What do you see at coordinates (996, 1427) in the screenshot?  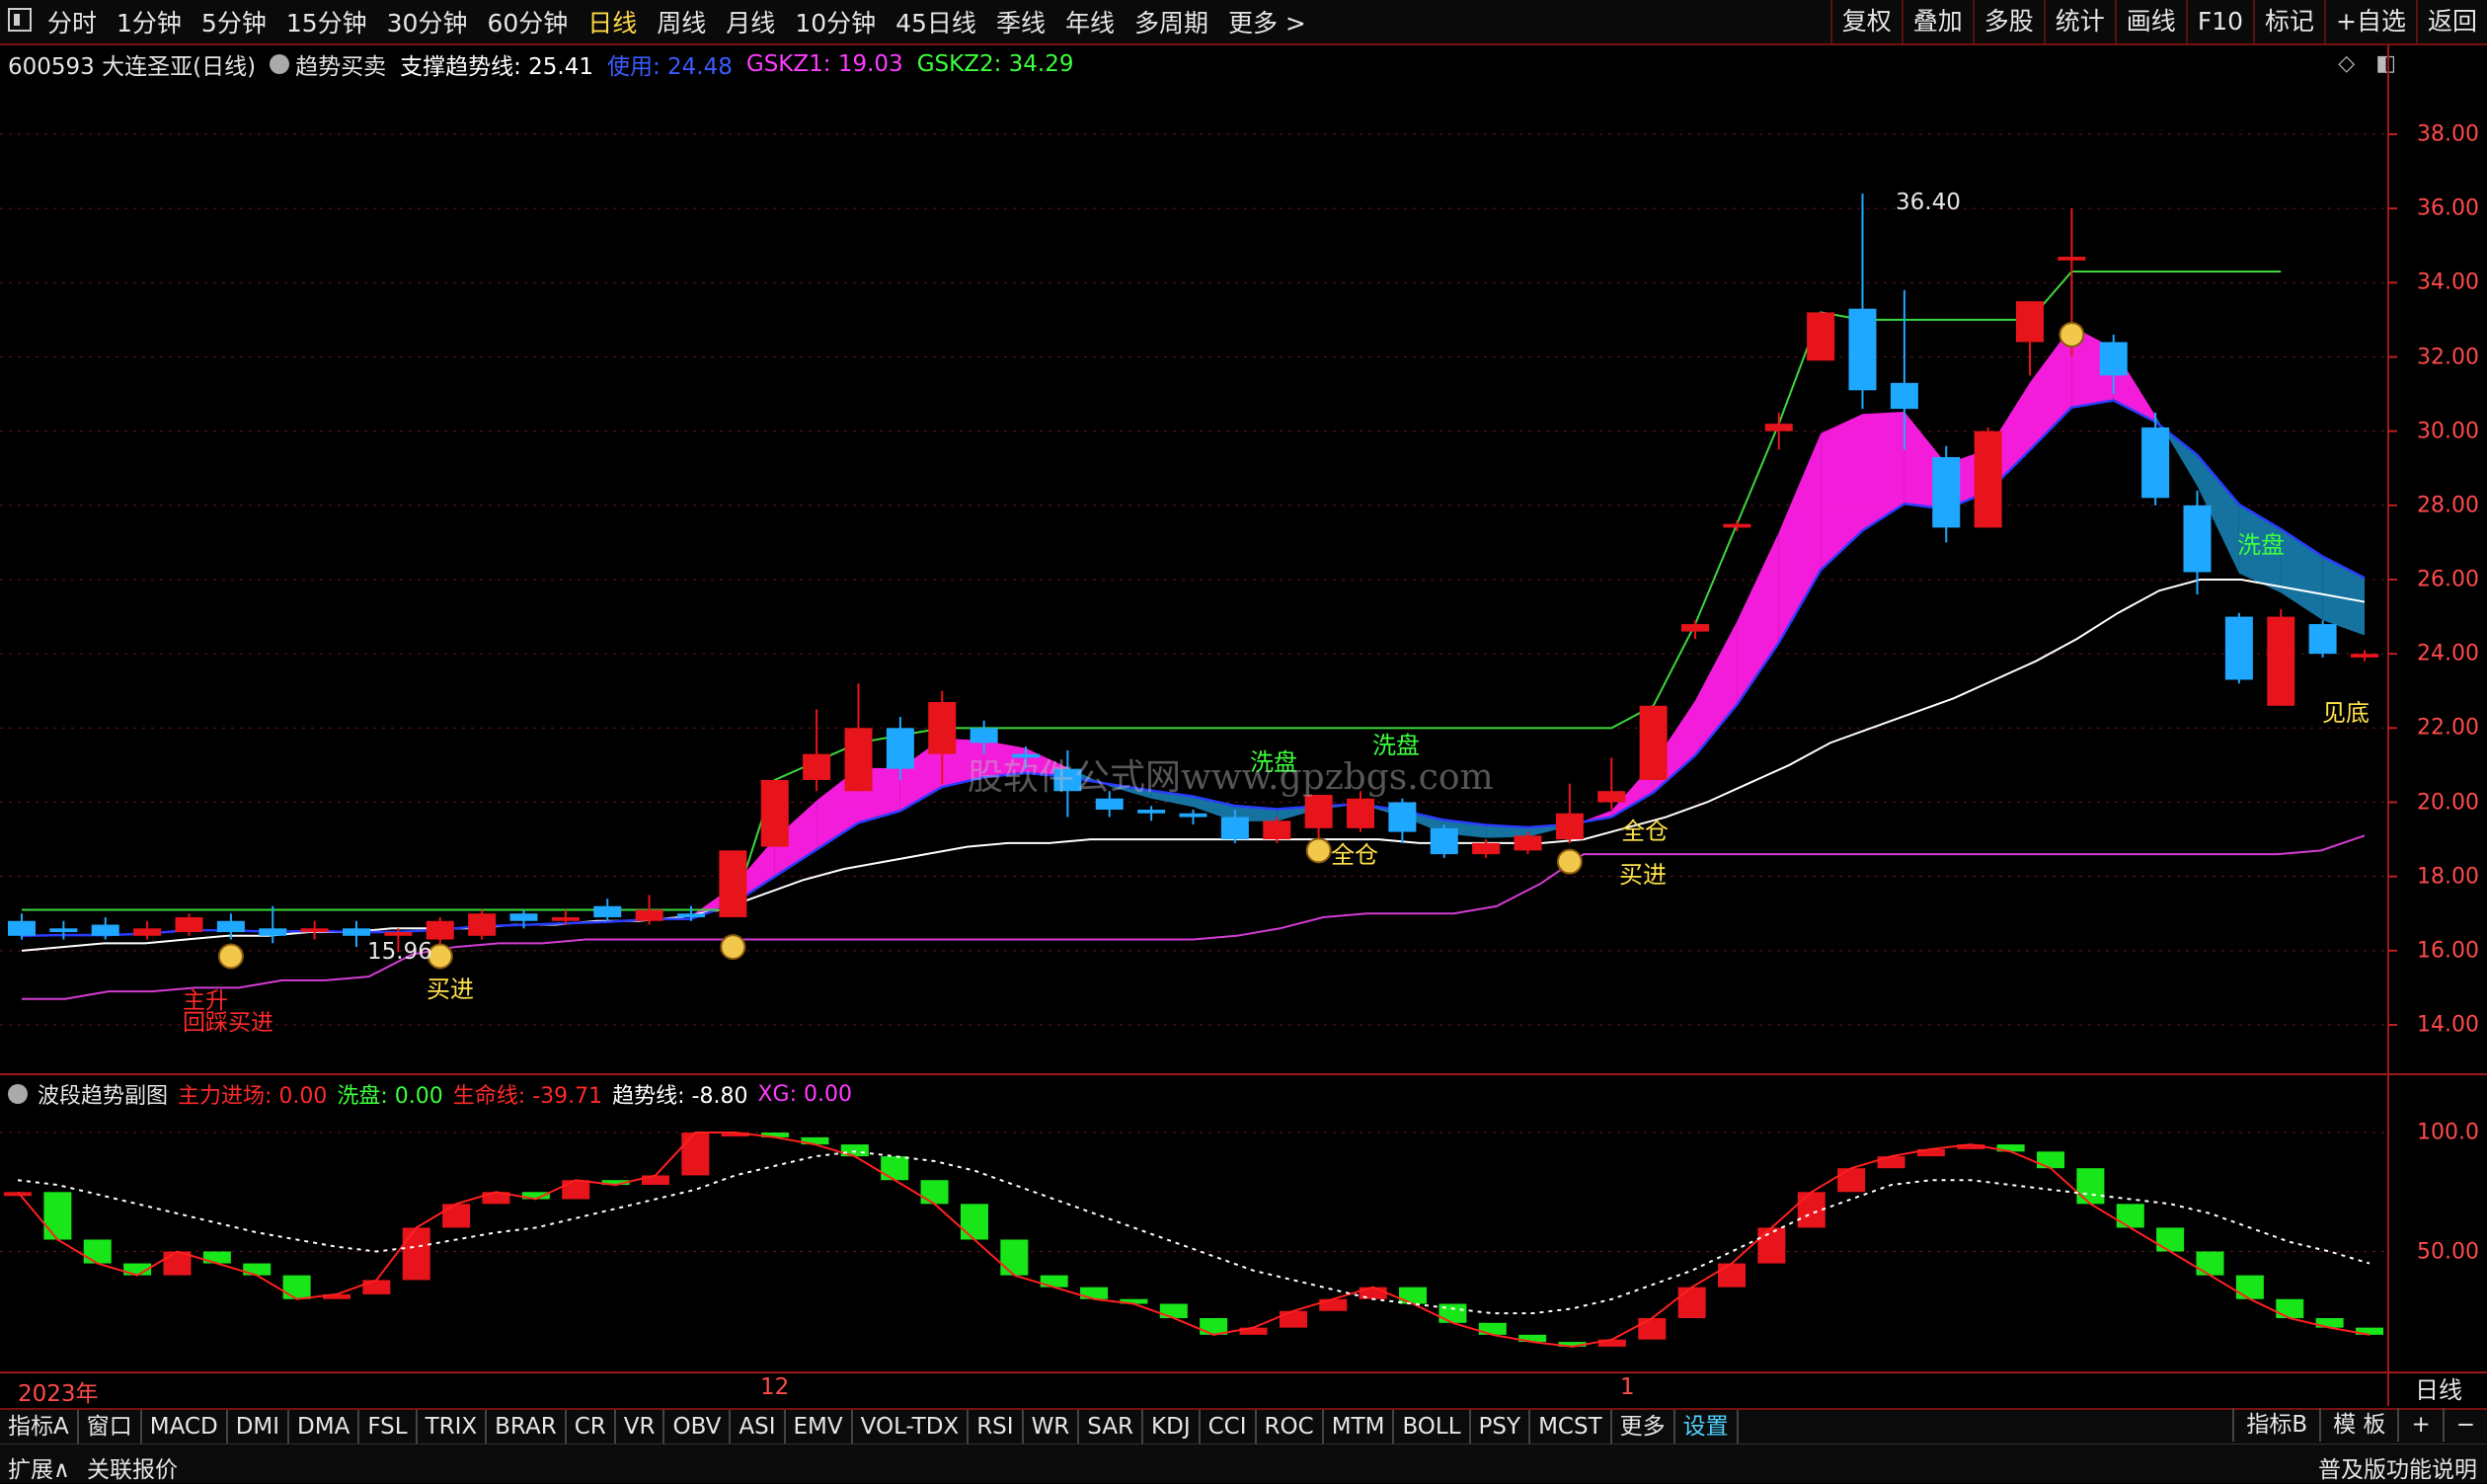 I see `indicator-tab-14: RSI` at bounding box center [996, 1427].